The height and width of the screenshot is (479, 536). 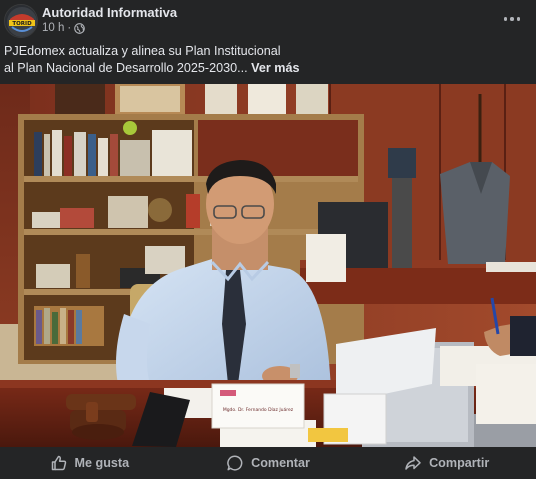 I want to click on globe-icon, so click(x=80, y=28).